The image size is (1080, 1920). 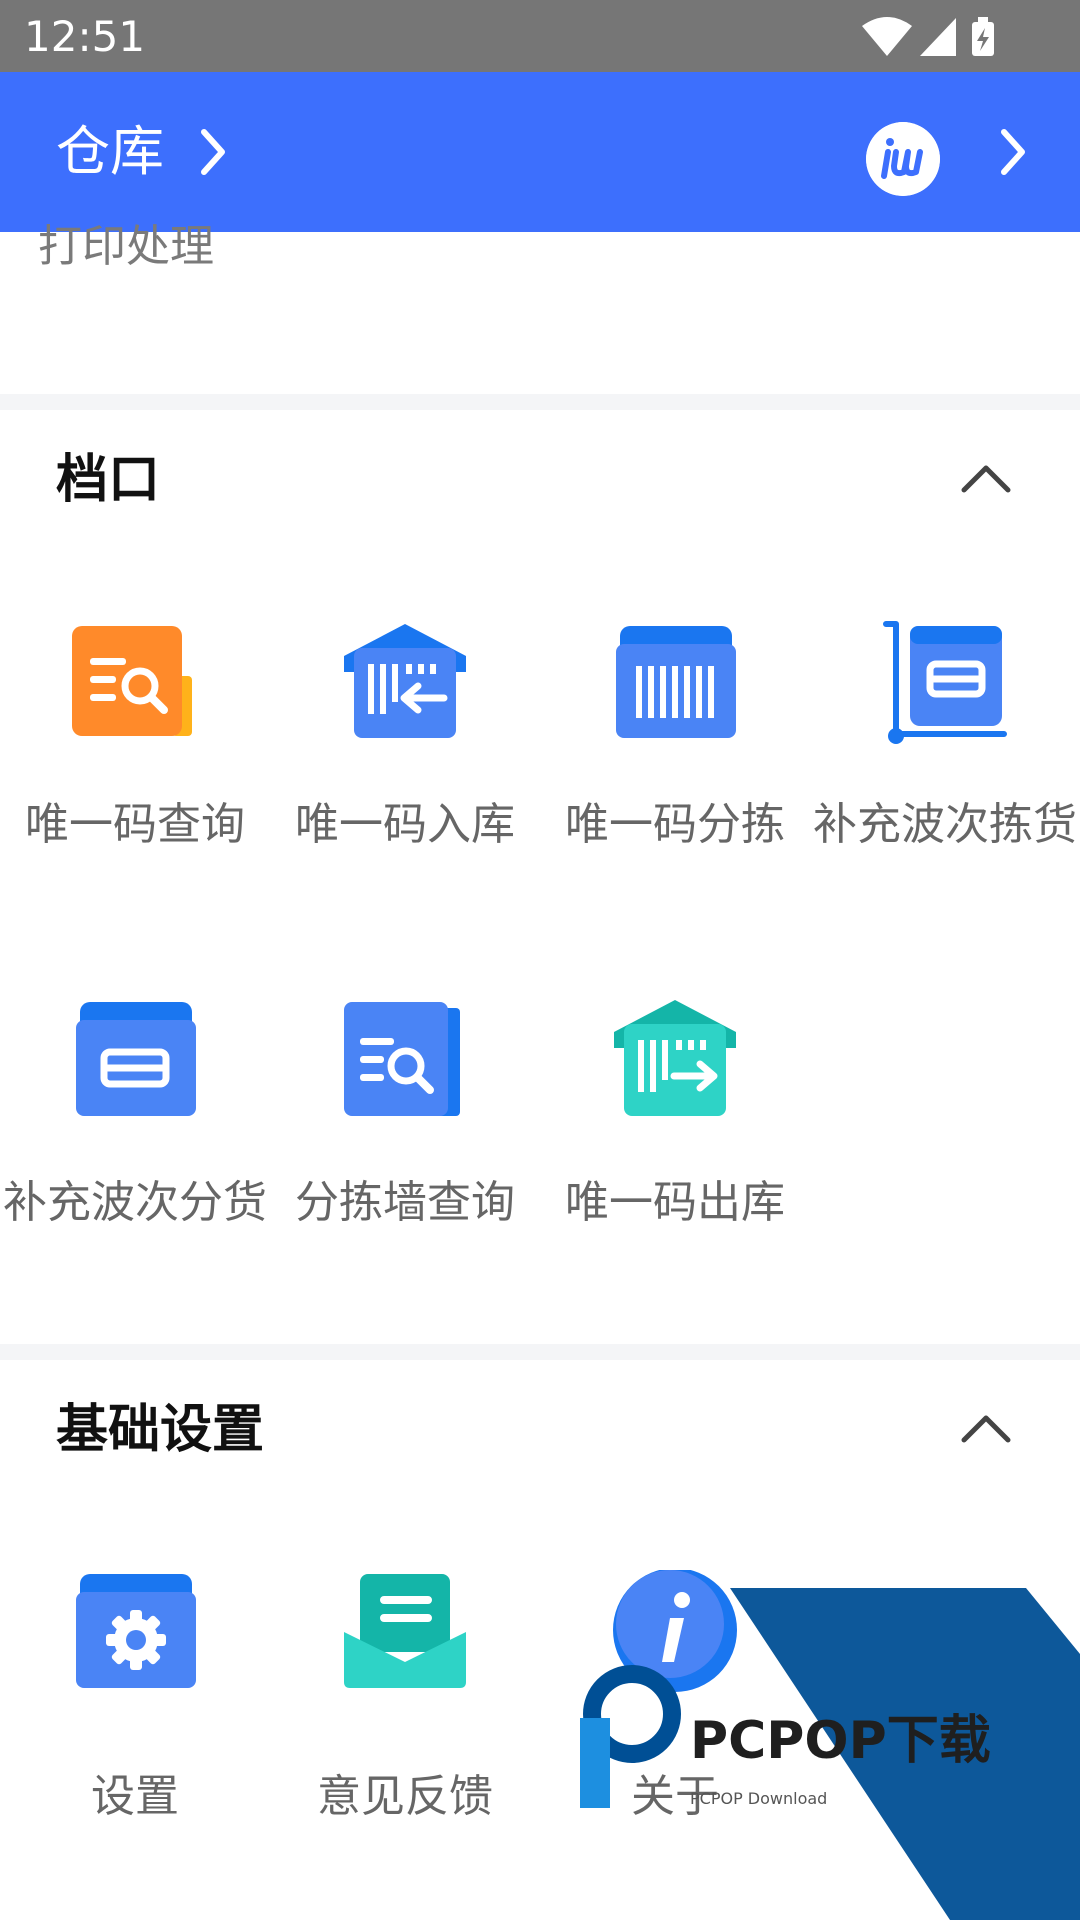 I want to click on tile-label: 唯一码分拣, so click(x=675, y=824).